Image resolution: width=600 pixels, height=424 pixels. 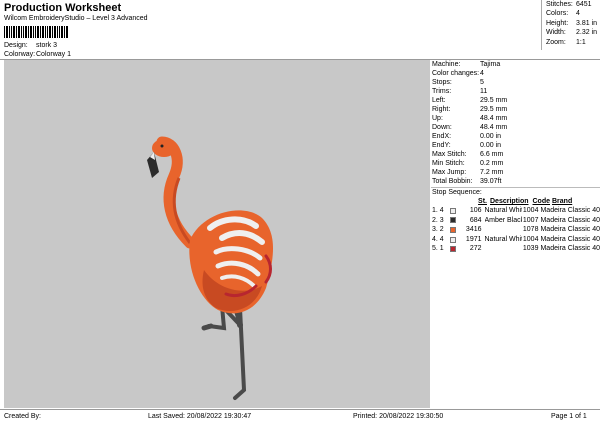 I want to click on info-row: Trims: 11, so click(x=460, y=91).